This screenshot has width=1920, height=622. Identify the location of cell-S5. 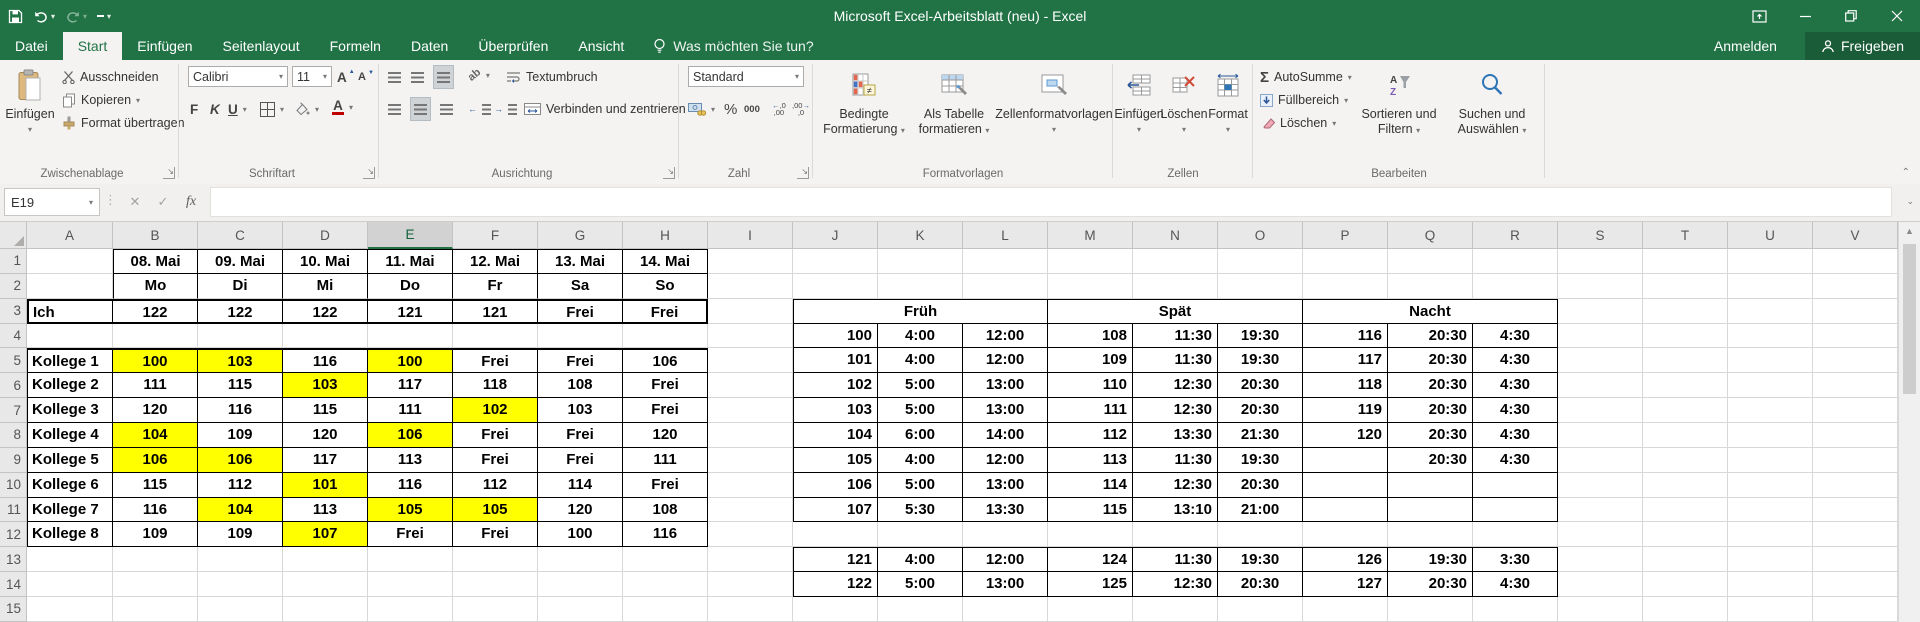
(1600, 361).